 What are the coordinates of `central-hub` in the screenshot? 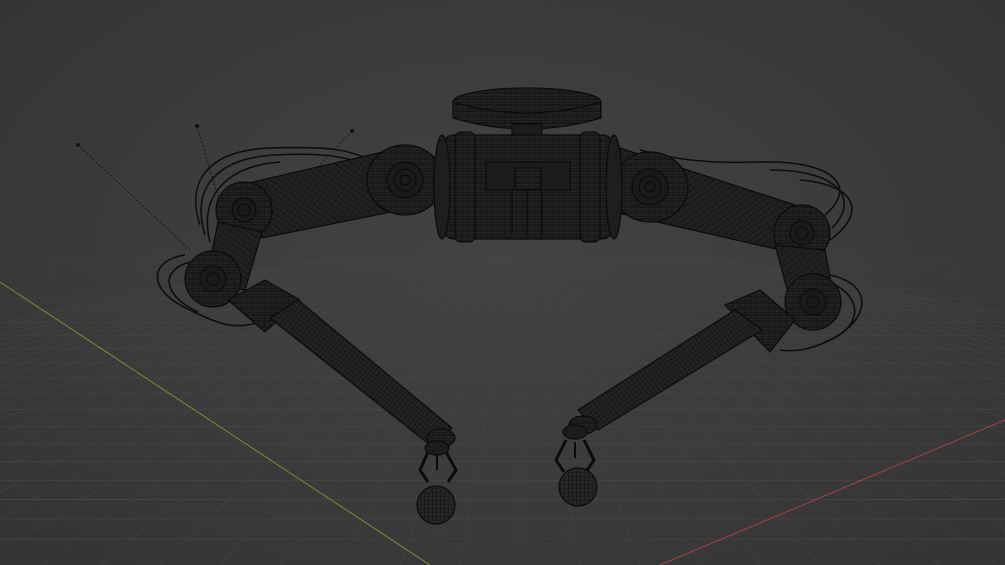 It's located at (528, 165).